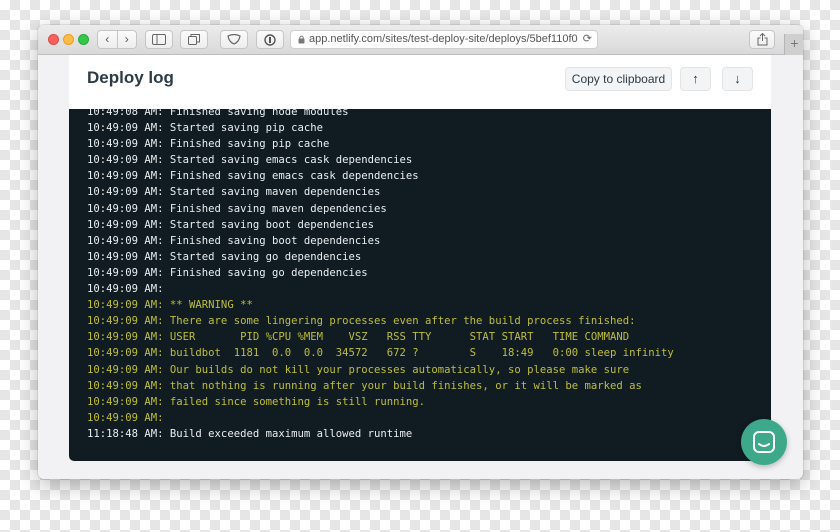 The image size is (840, 532). What do you see at coordinates (793, 44) in the screenshot?
I see `new-tab-button: +` at bounding box center [793, 44].